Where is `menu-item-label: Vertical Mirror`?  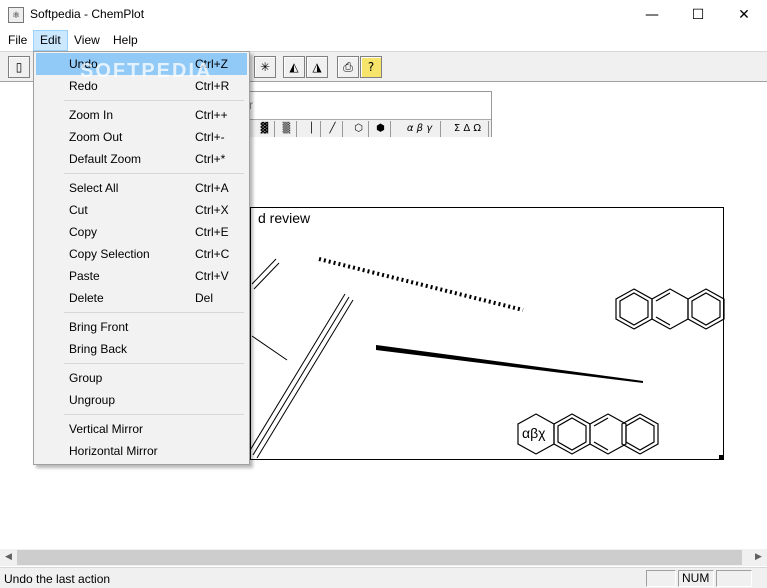 menu-item-label: Vertical Mirror is located at coordinates (106, 429).